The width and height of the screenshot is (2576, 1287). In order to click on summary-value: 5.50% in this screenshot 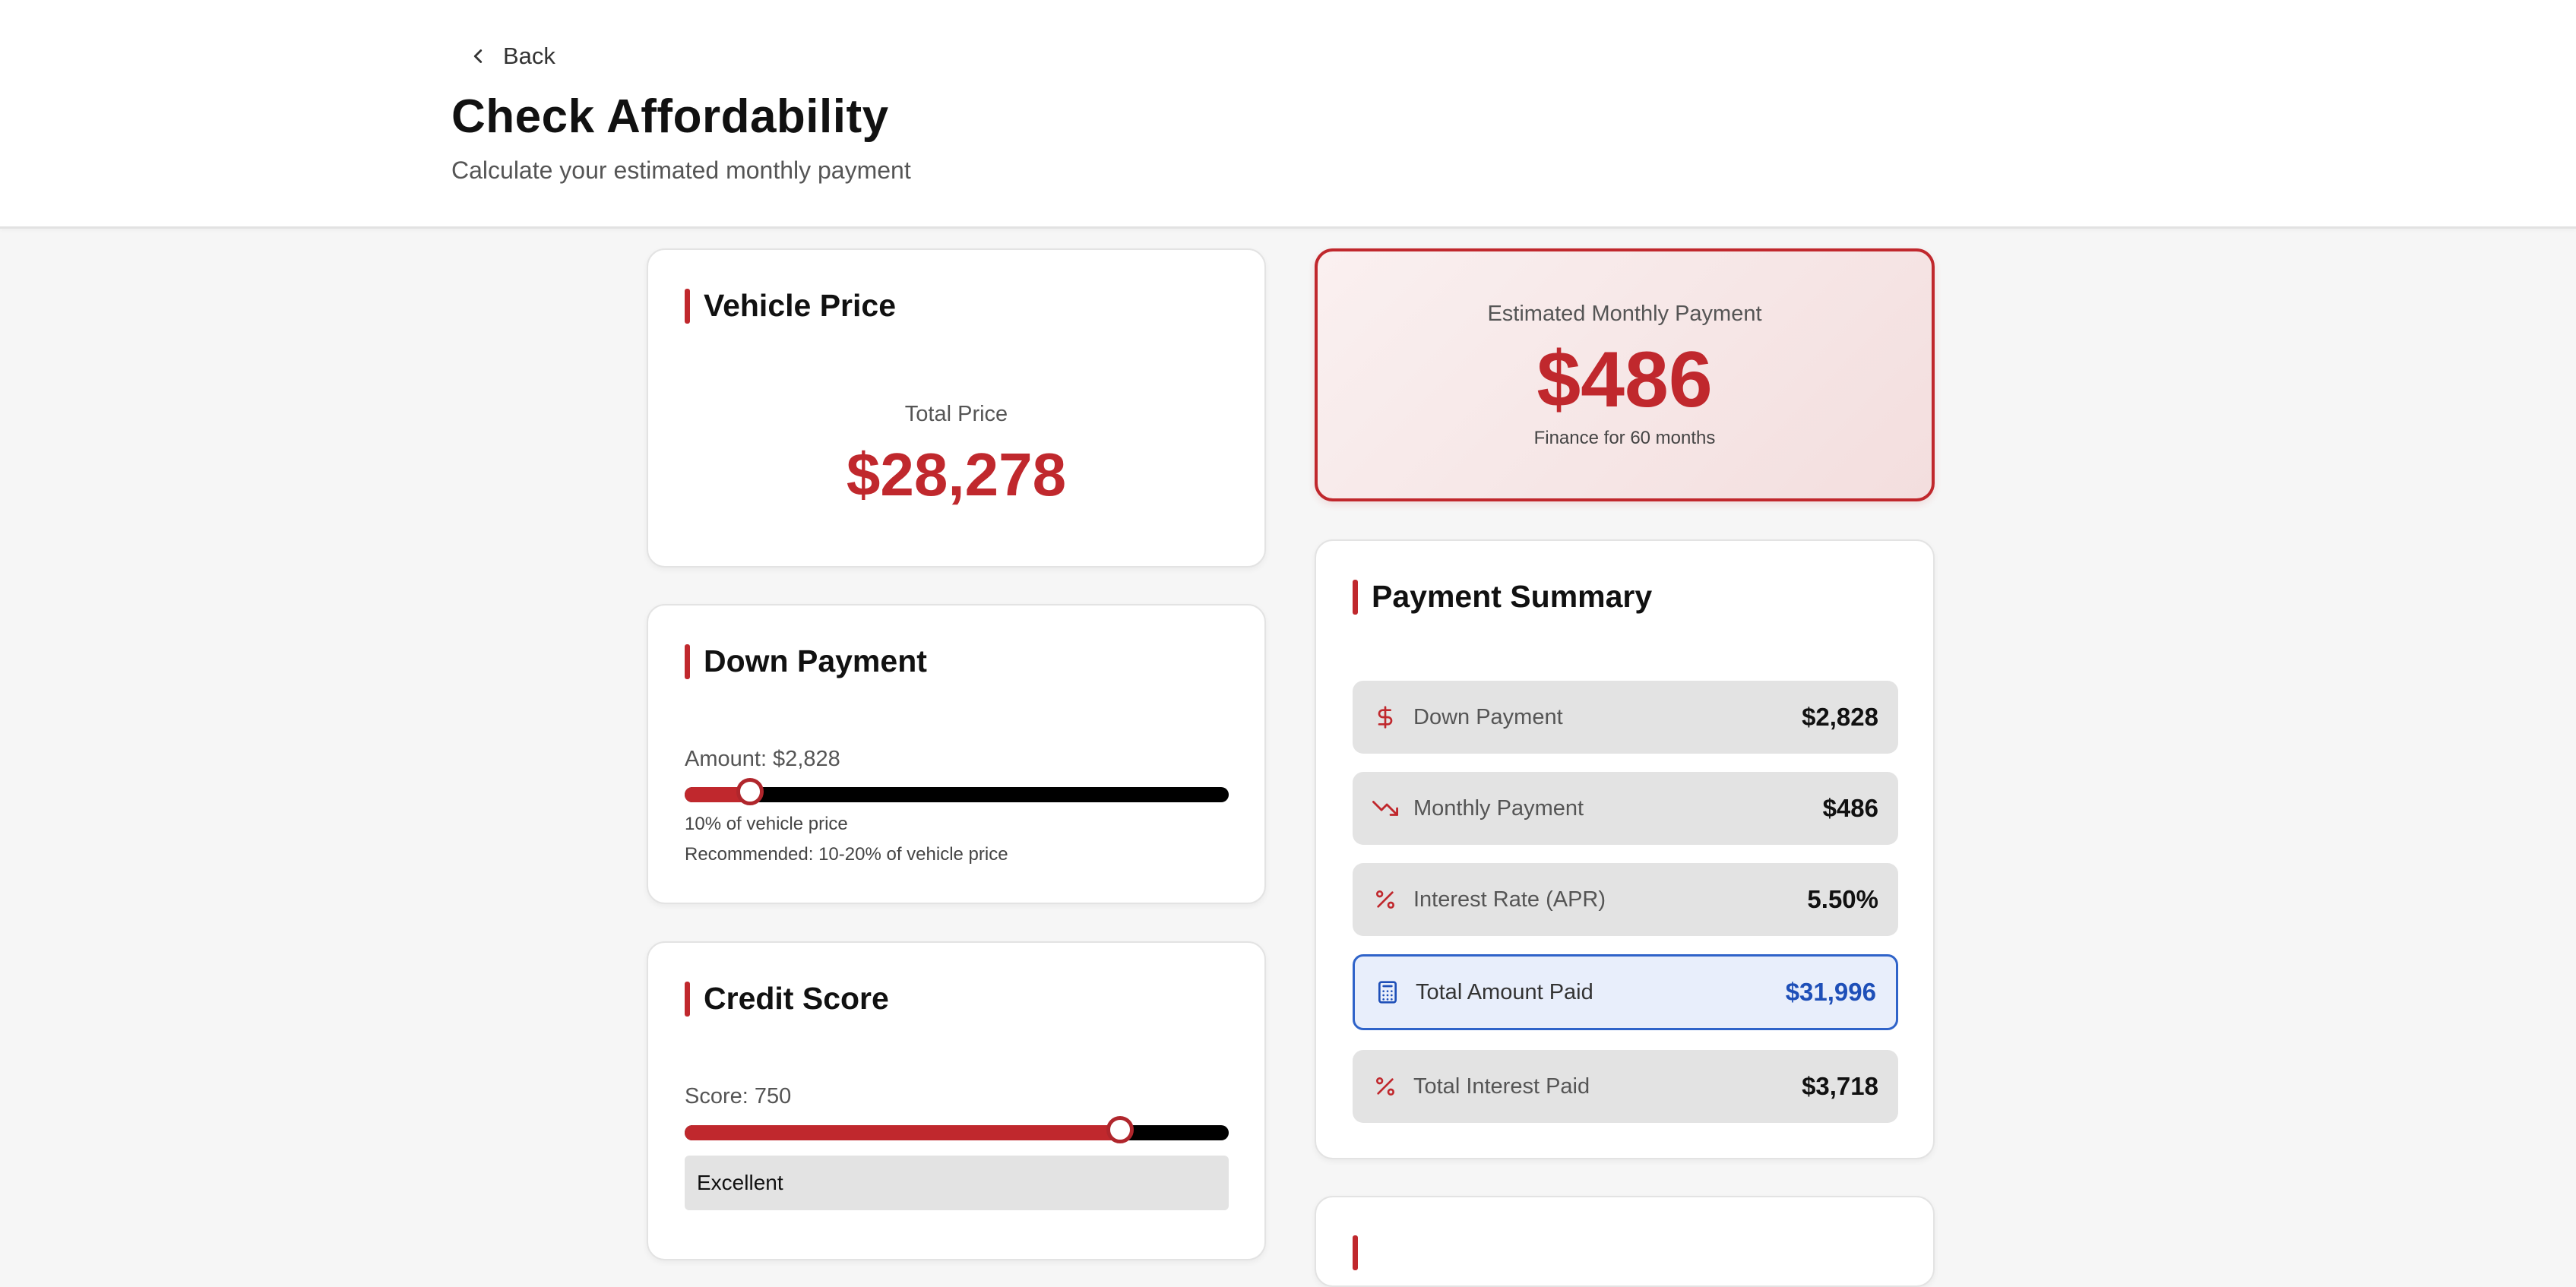, I will do `click(1842, 899)`.